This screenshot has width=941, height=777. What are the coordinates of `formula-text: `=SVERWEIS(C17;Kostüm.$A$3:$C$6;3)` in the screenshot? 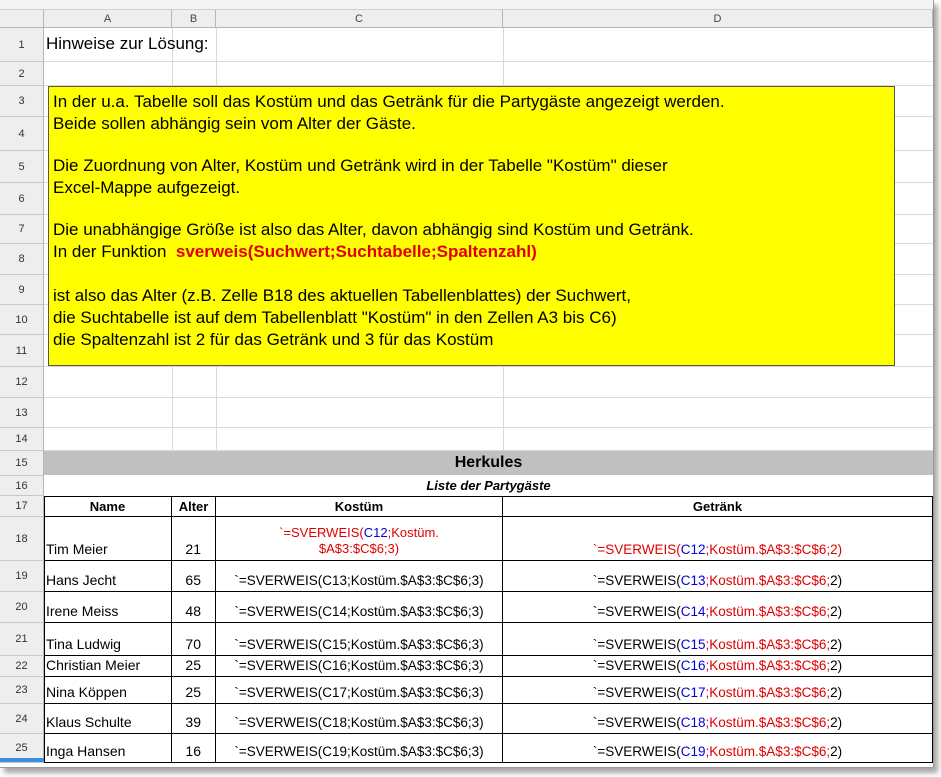 It's located at (359, 692).